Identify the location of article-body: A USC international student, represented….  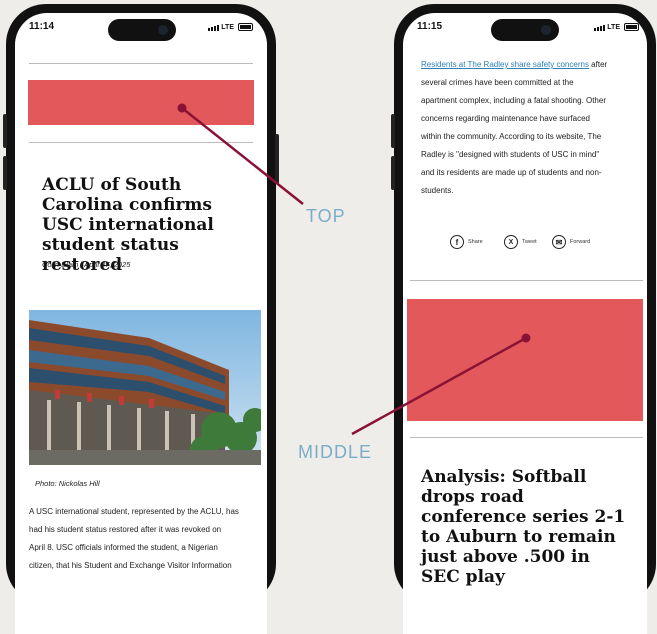
(148, 539).